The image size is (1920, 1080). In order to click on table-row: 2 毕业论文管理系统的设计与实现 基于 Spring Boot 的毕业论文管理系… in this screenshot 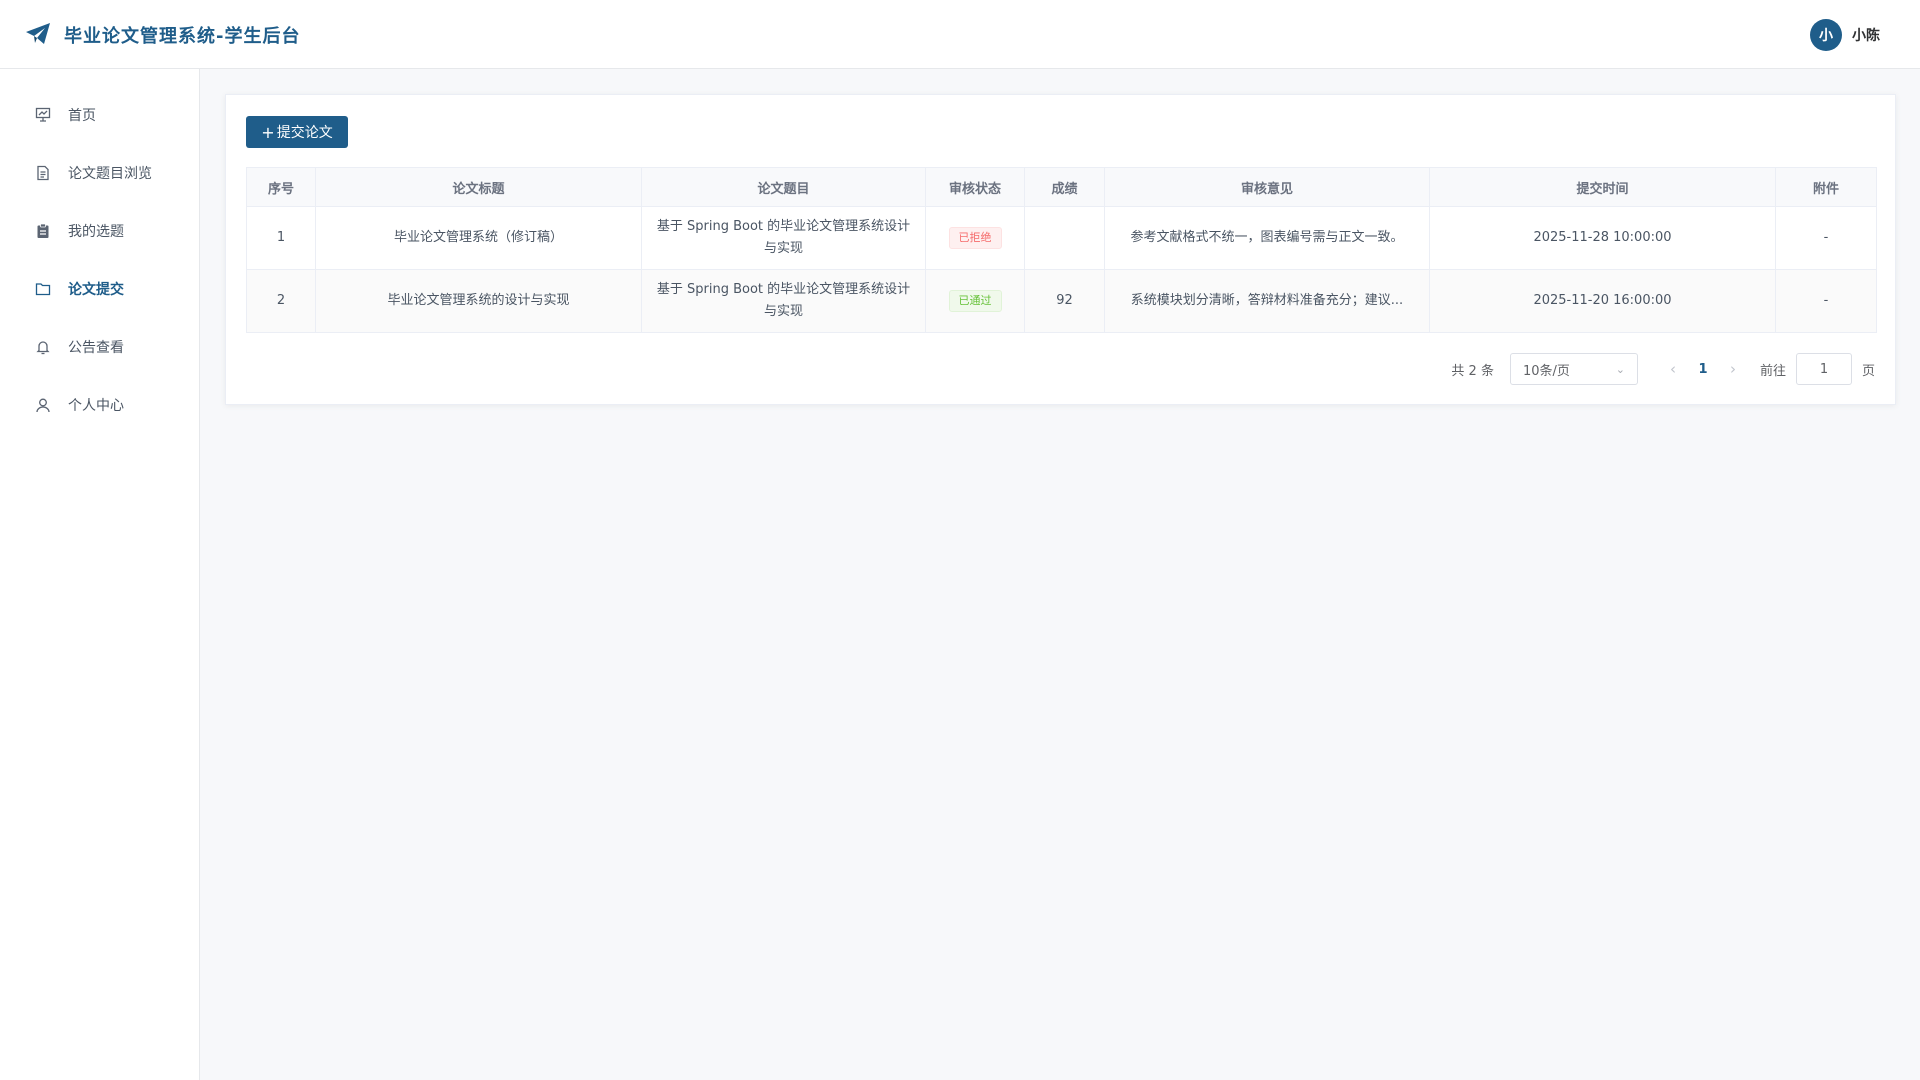, I will do `click(1061, 301)`.